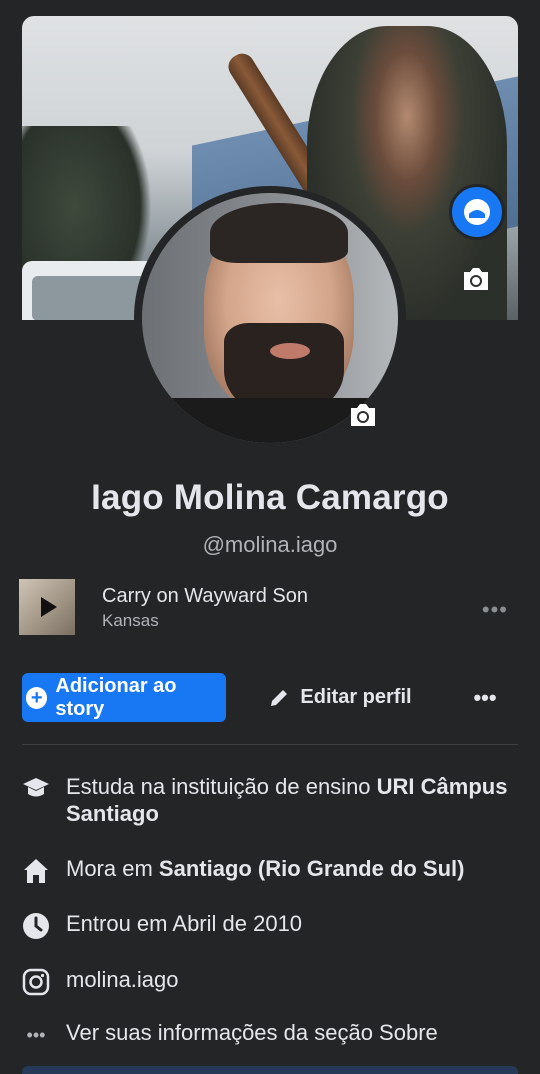 Image resolution: width=540 pixels, height=1074 pixels. I want to click on location-prefix: Mora em, so click(112, 868).